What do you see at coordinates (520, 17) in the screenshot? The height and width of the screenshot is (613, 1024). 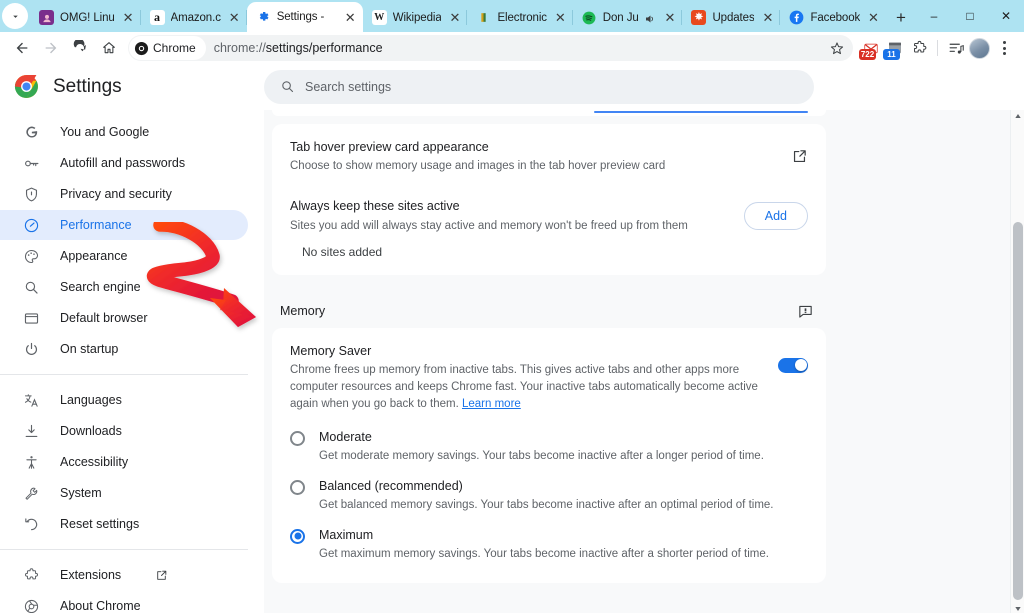 I see `tab-4: Electronic ✕` at bounding box center [520, 17].